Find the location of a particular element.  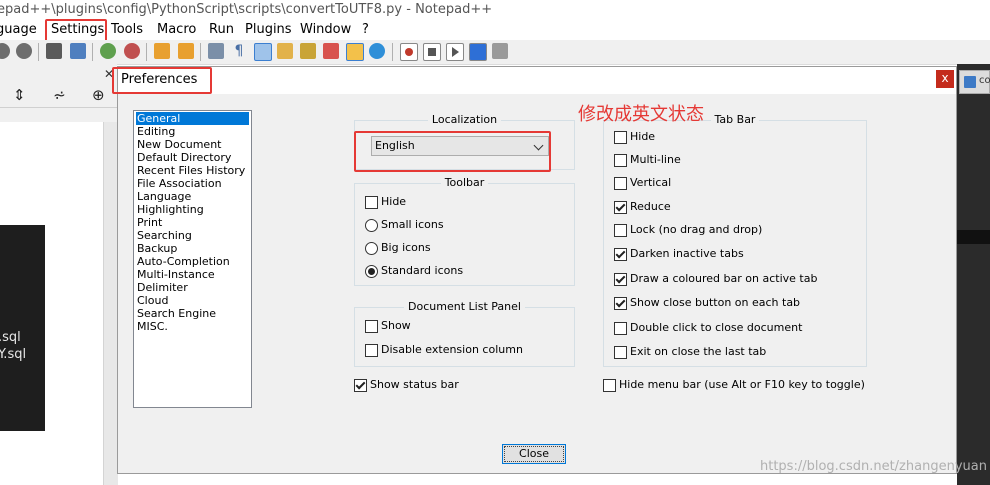

dialog-close-icon: x is located at coordinates (945, 79).